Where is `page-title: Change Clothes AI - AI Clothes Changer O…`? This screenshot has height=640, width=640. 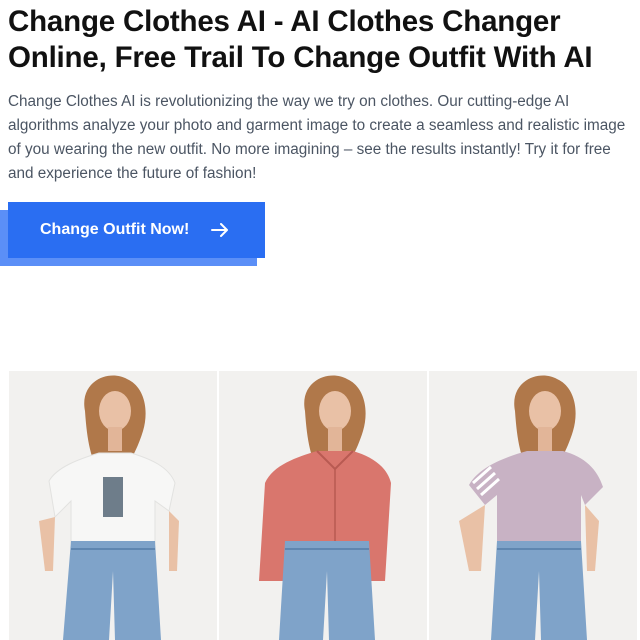 page-title: Change Clothes AI - AI Clothes Changer O… is located at coordinates (300, 39).